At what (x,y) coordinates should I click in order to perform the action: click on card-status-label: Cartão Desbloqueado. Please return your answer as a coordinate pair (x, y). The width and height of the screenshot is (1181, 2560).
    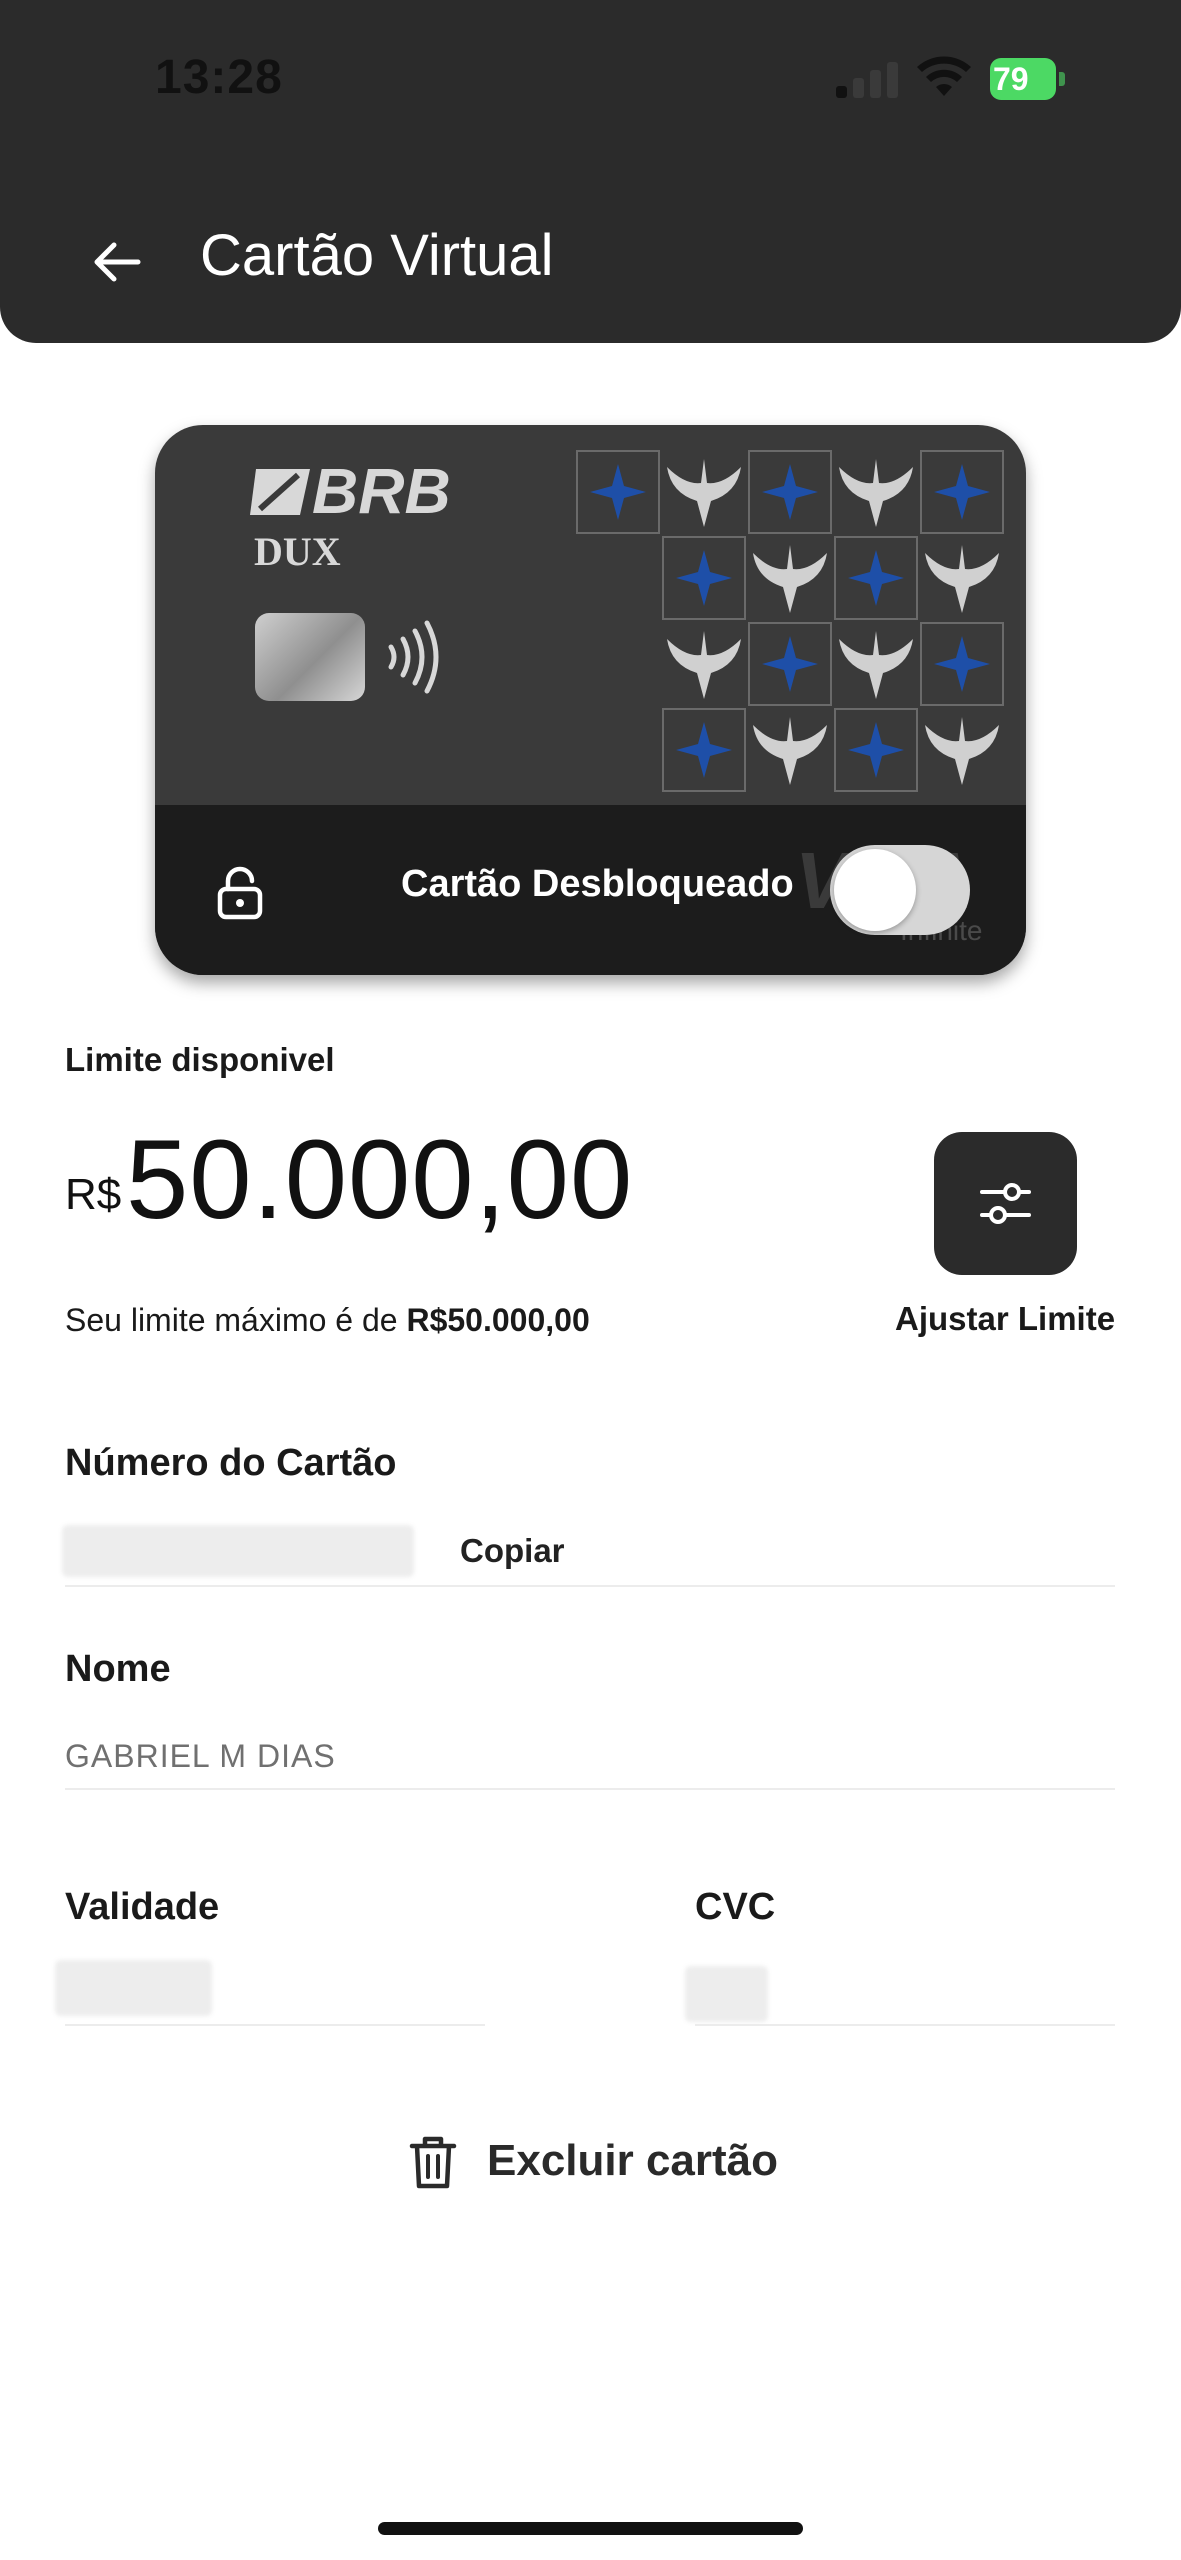
    Looking at the image, I should click on (597, 884).